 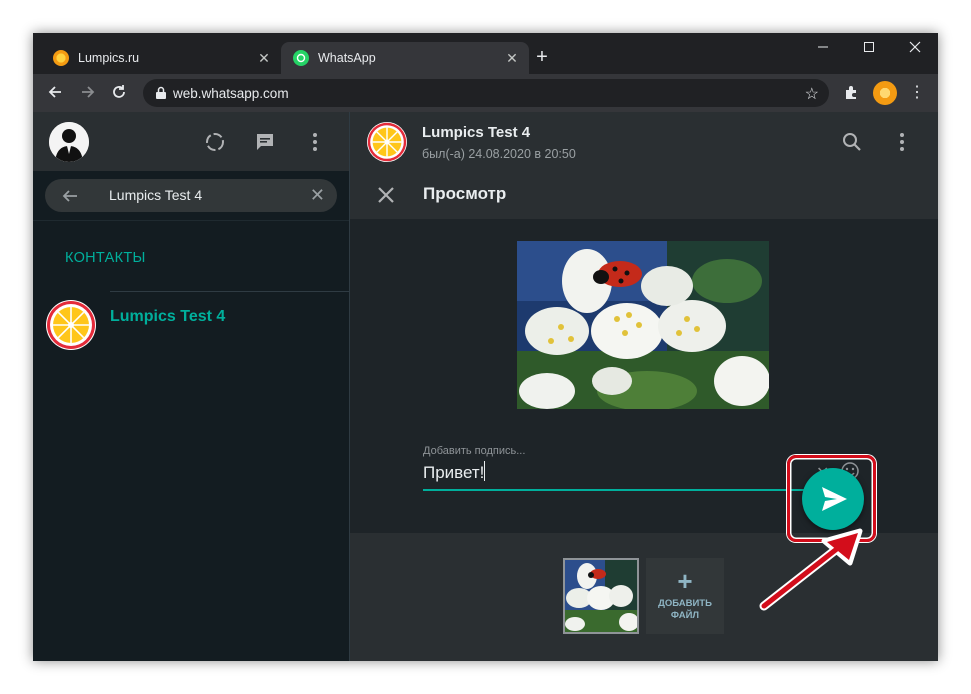 I want to click on tab-whatsapp: WhatsApp ✕, so click(x=405, y=58).